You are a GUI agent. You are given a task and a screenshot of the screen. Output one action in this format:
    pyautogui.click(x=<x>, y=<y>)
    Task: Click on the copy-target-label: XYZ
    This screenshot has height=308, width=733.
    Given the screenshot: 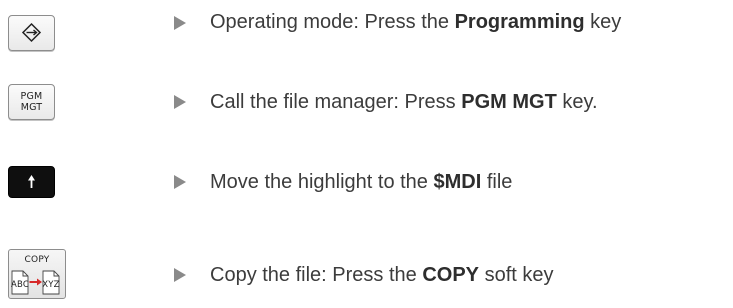 What is the action you would take?
    pyautogui.click(x=51, y=285)
    